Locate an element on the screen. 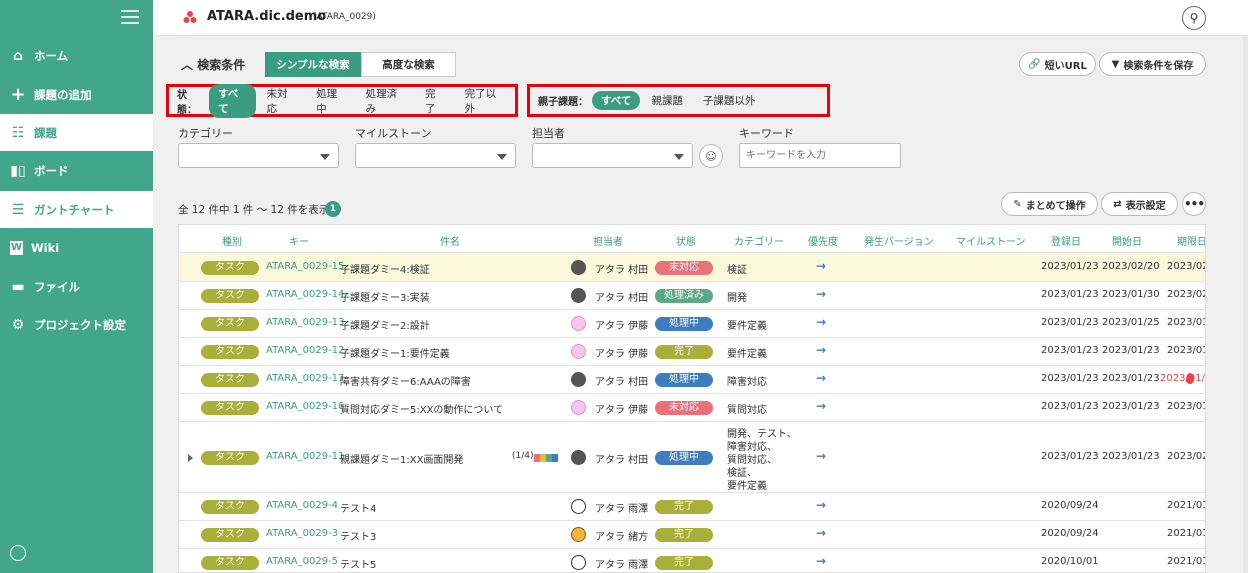 Image resolution: width=1248 pixels, height=573 pixels. tab-advanced-search: 高度な検索 is located at coordinates (408, 64).